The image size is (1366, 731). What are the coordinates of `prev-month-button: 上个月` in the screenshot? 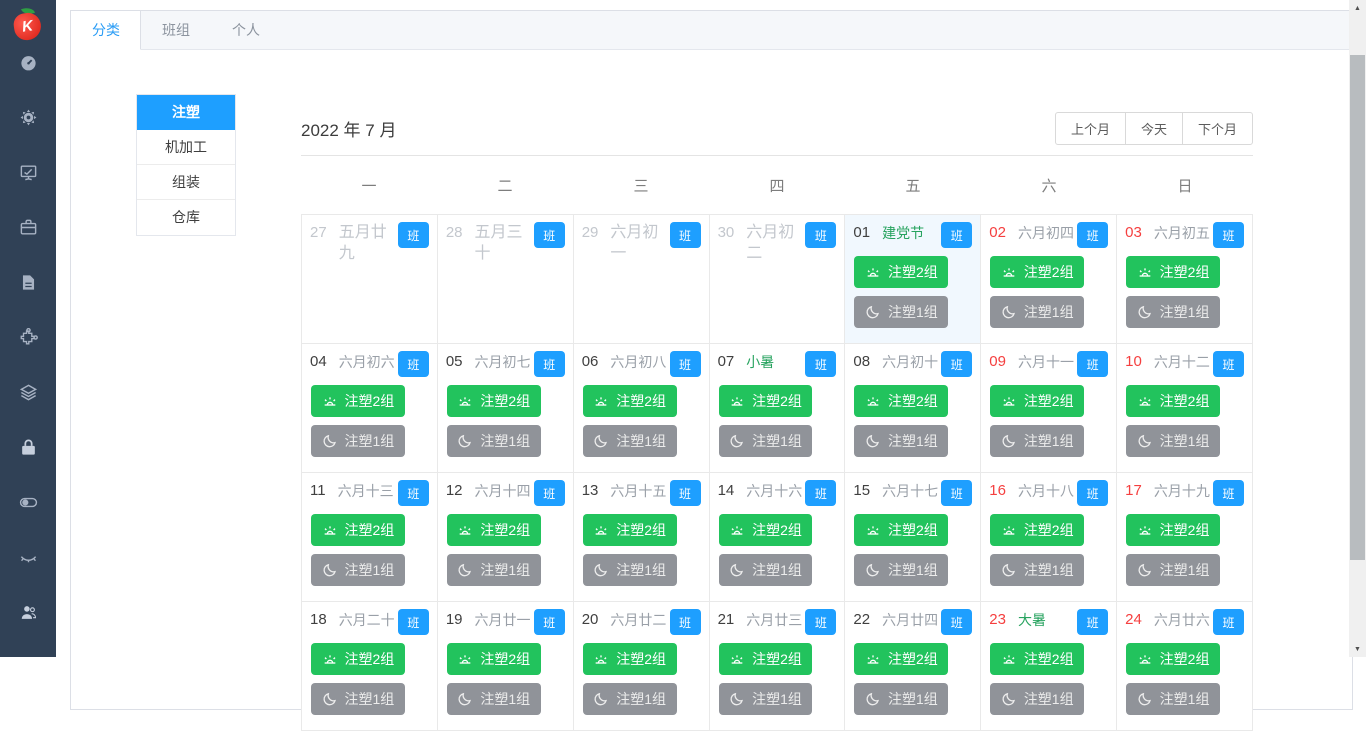 It's located at (1090, 128).